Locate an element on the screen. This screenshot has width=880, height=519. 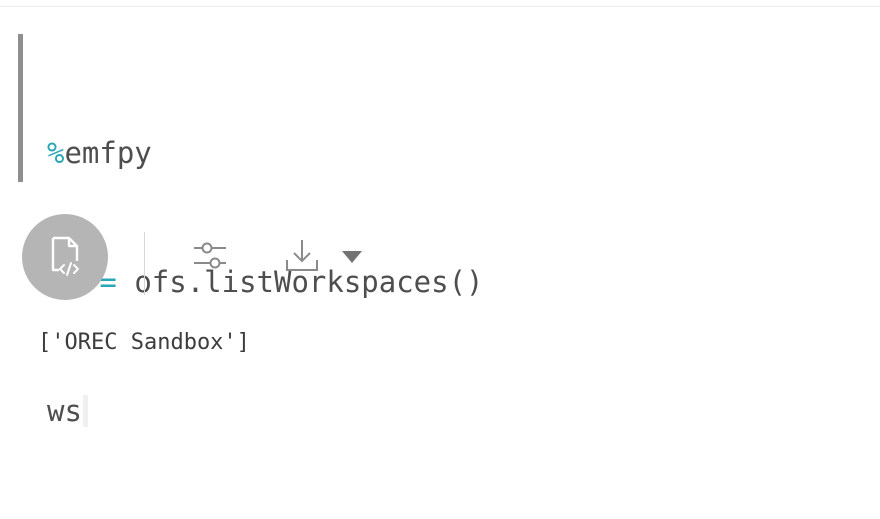
text-cursor is located at coordinates (85, 411).